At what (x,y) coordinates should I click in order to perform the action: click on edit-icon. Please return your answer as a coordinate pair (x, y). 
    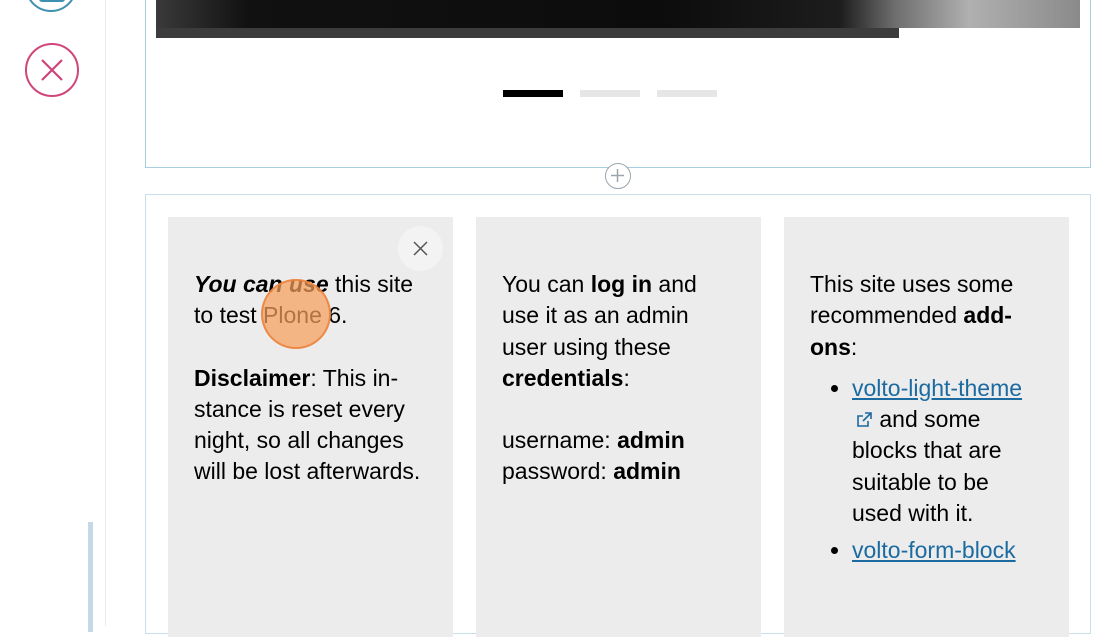
    Looking at the image, I should click on (51, 6).